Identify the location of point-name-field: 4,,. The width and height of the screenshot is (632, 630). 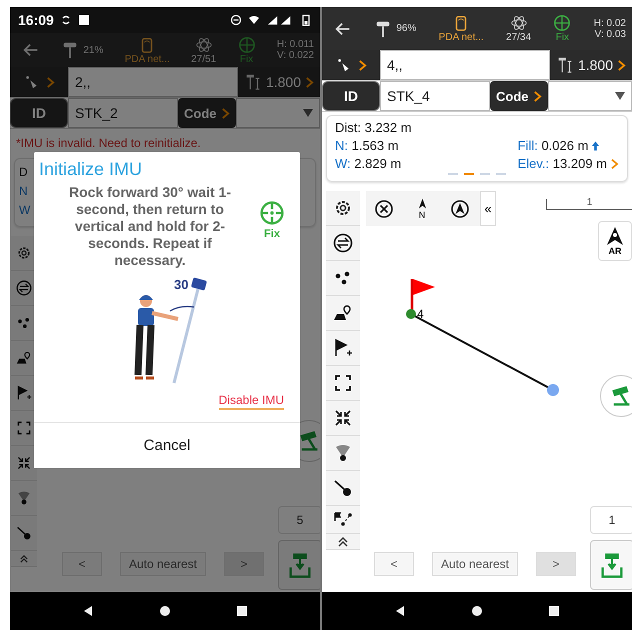
(465, 65).